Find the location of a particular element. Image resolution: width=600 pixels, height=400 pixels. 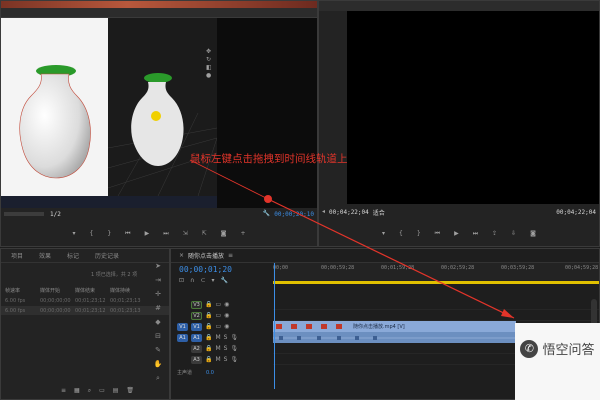

track-target: A3 is located at coordinates (196, 359).